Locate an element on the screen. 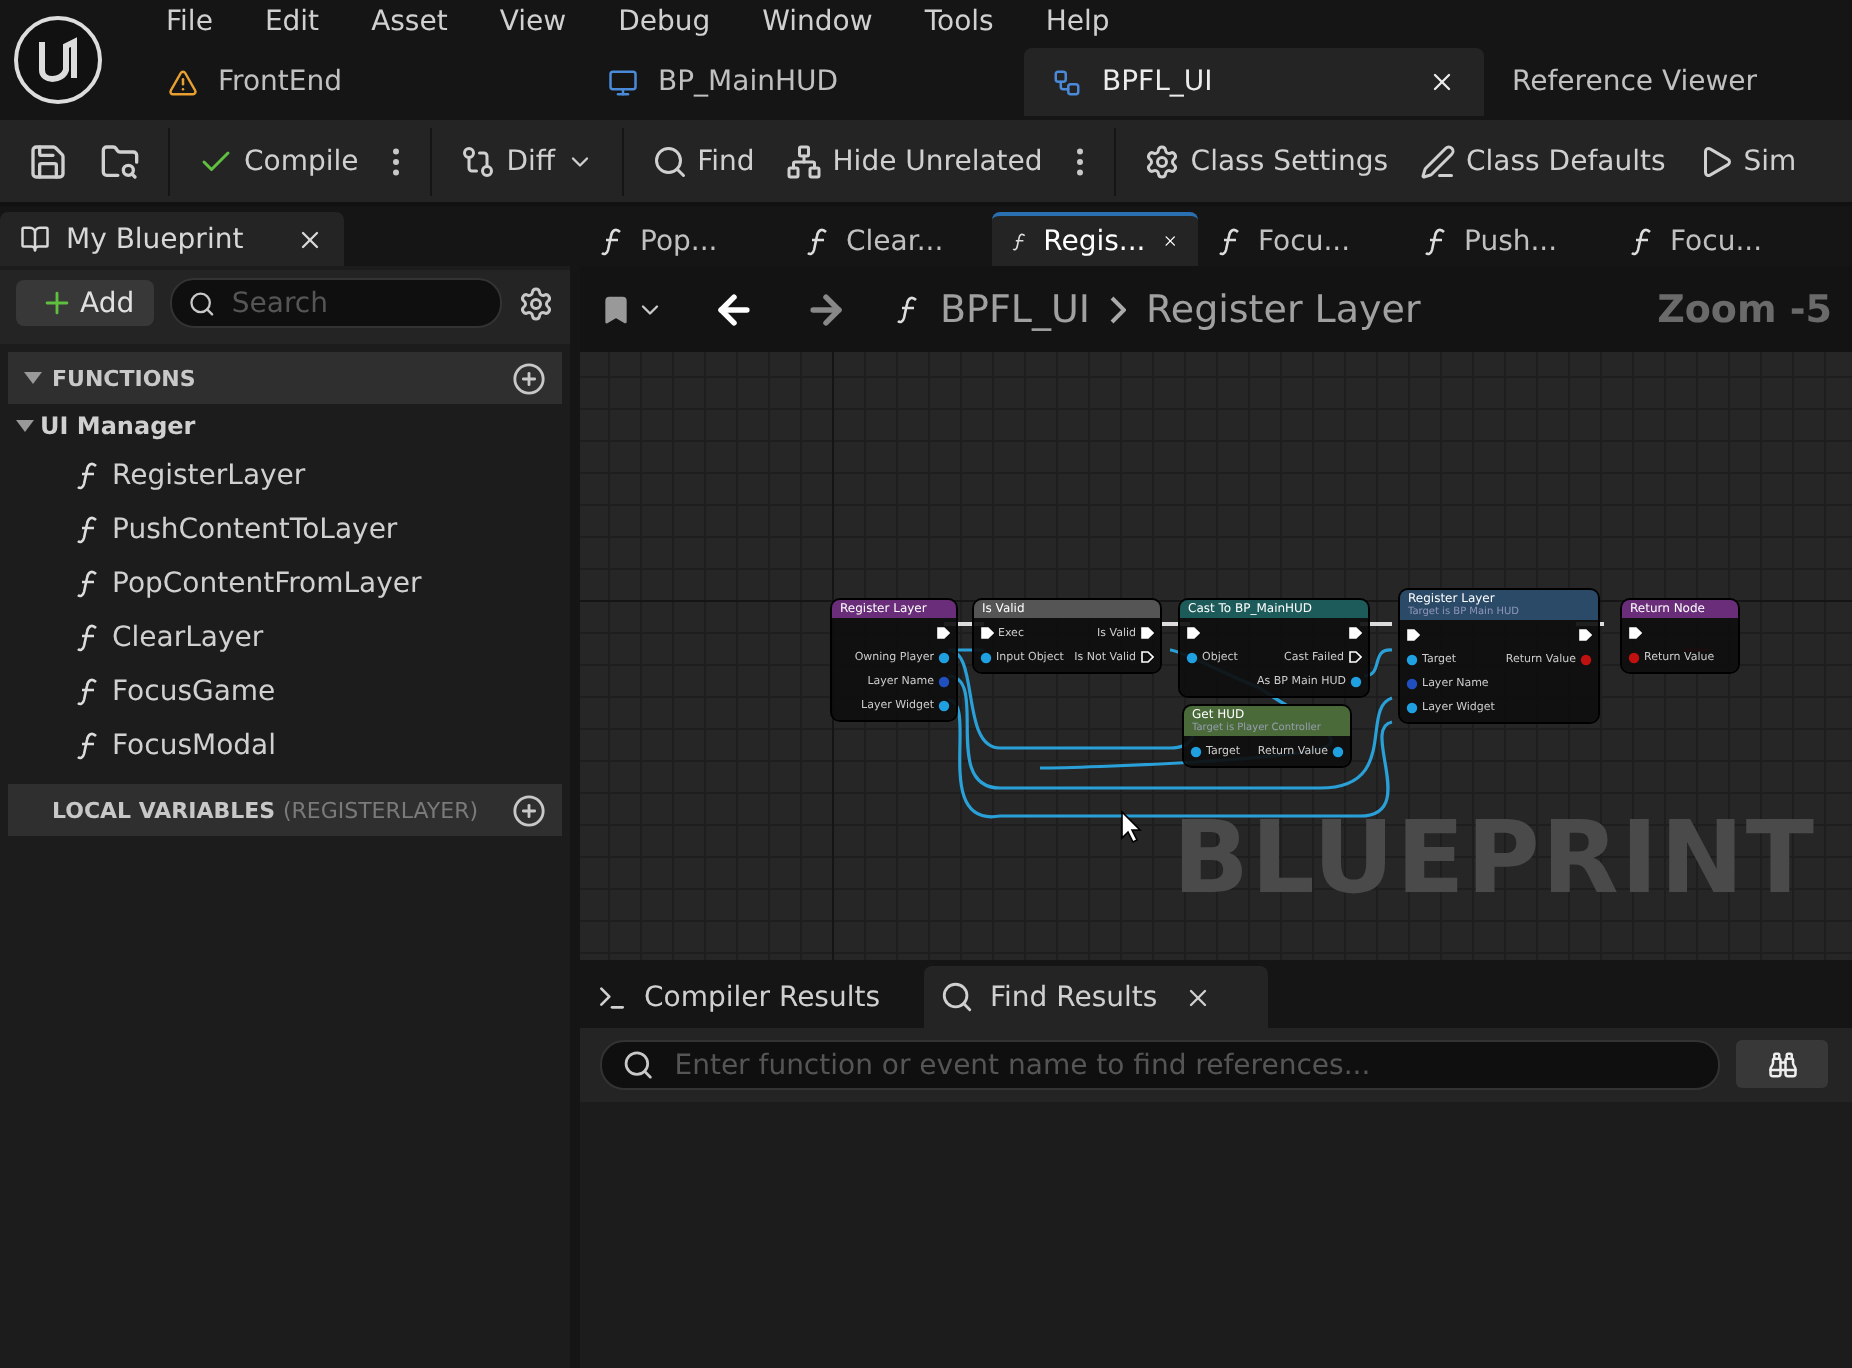  plus-icon is located at coordinates (57, 303).